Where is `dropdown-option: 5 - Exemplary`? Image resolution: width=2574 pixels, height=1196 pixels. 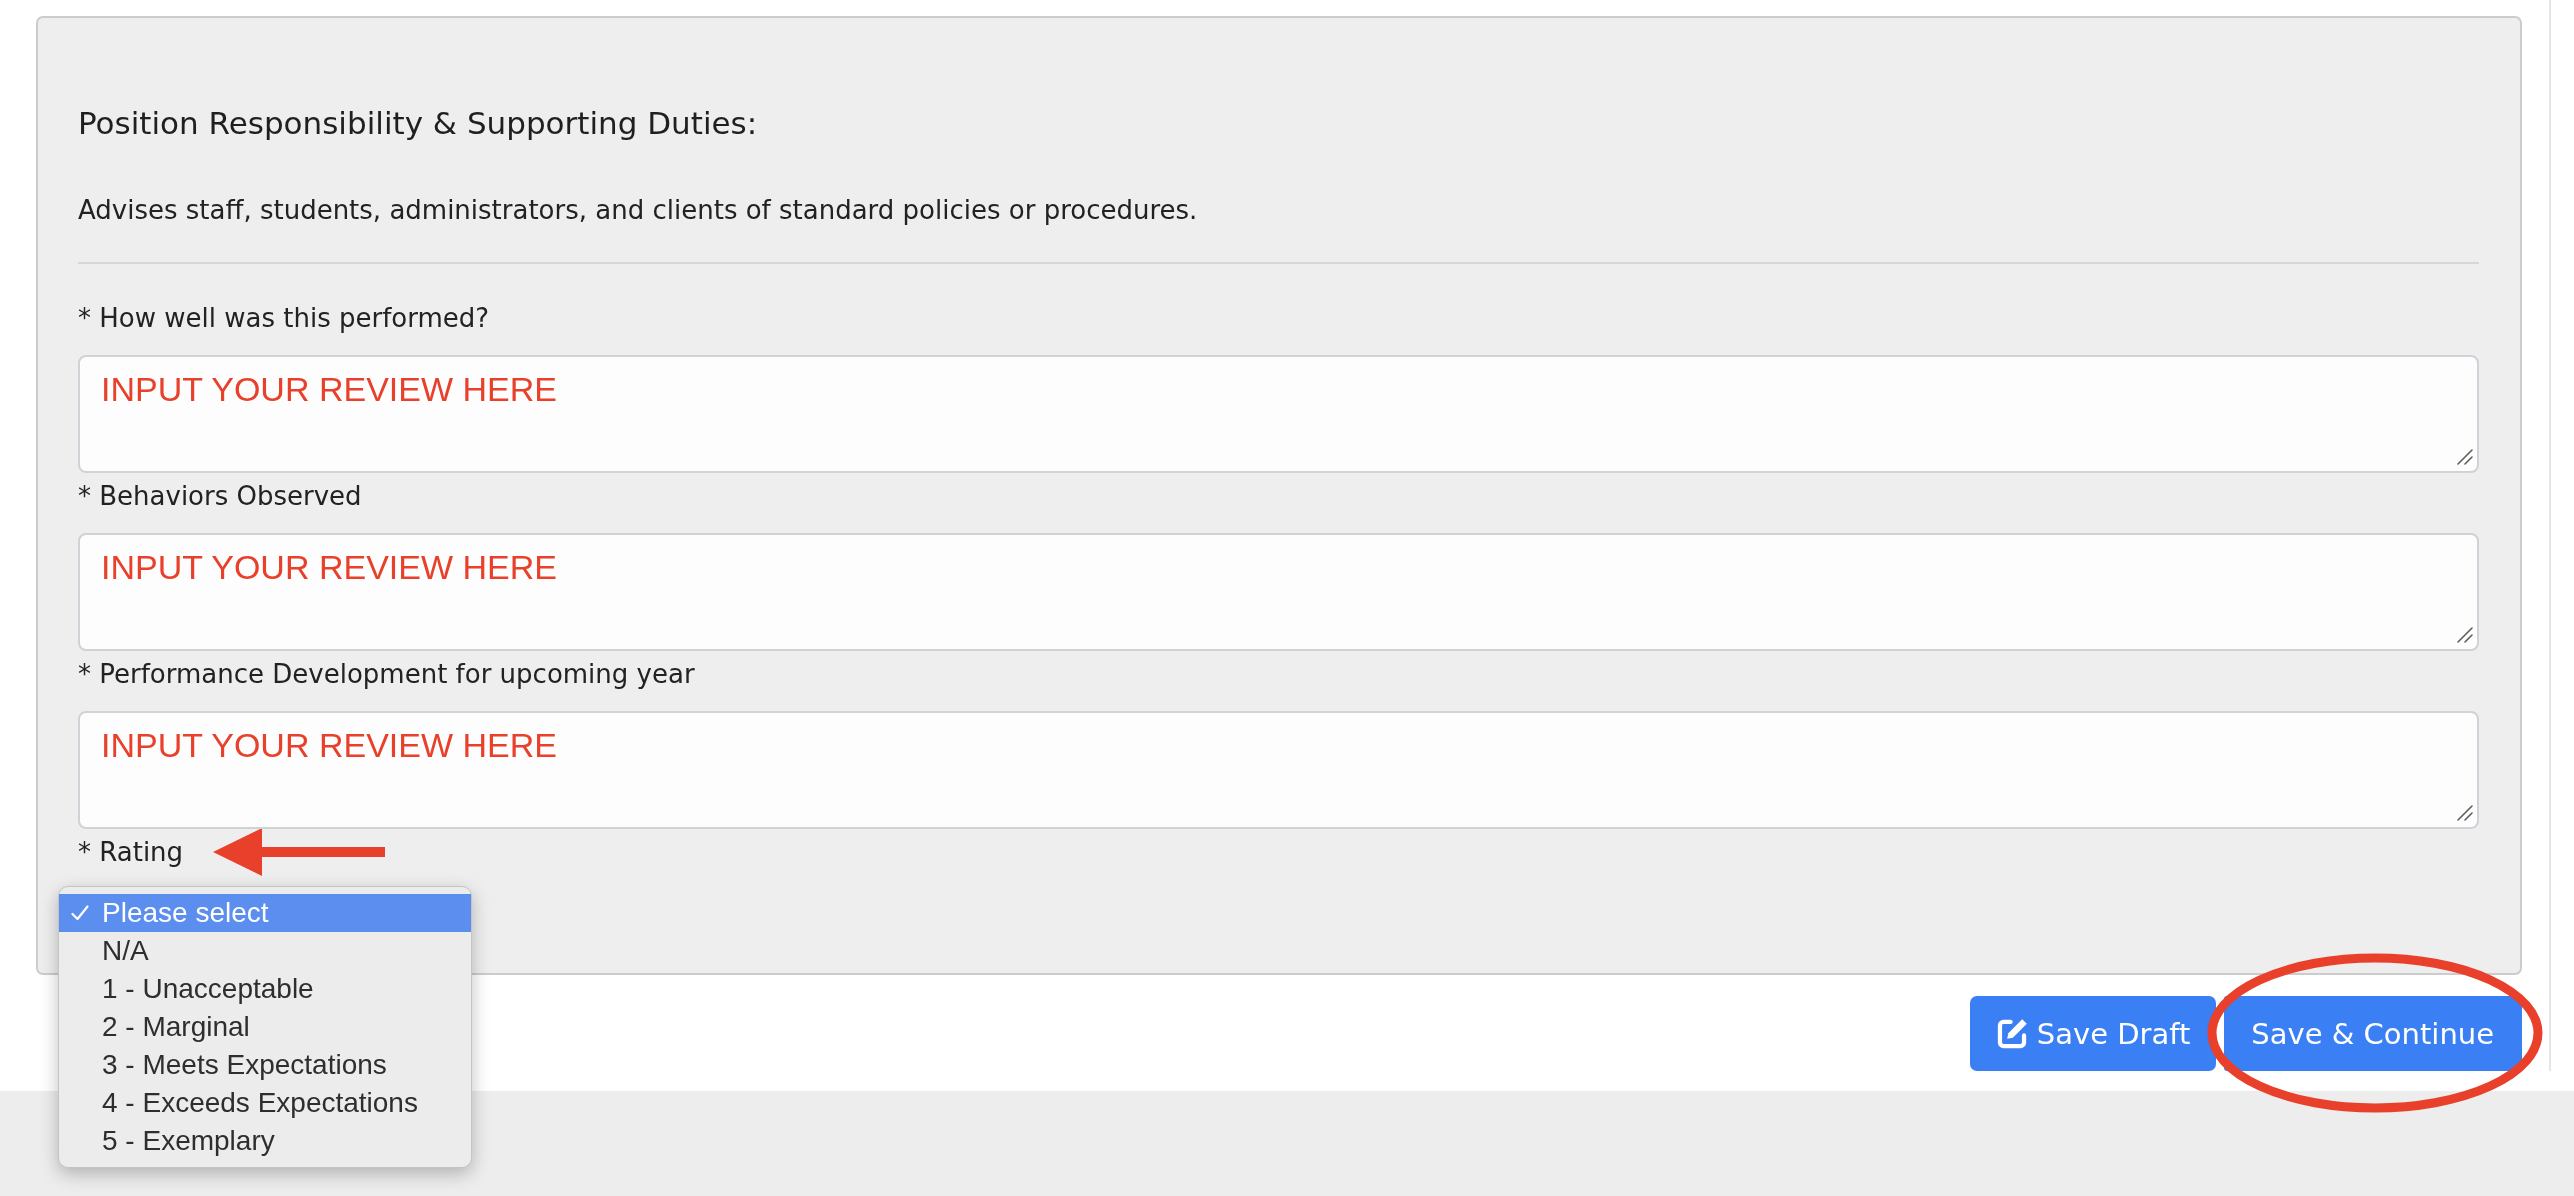 dropdown-option: 5 - Exemplary is located at coordinates (265, 1141).